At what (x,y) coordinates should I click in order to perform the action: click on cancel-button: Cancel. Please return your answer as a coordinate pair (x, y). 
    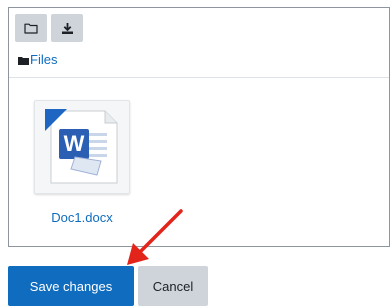
    Looking at the image, I should click on (173, 286).